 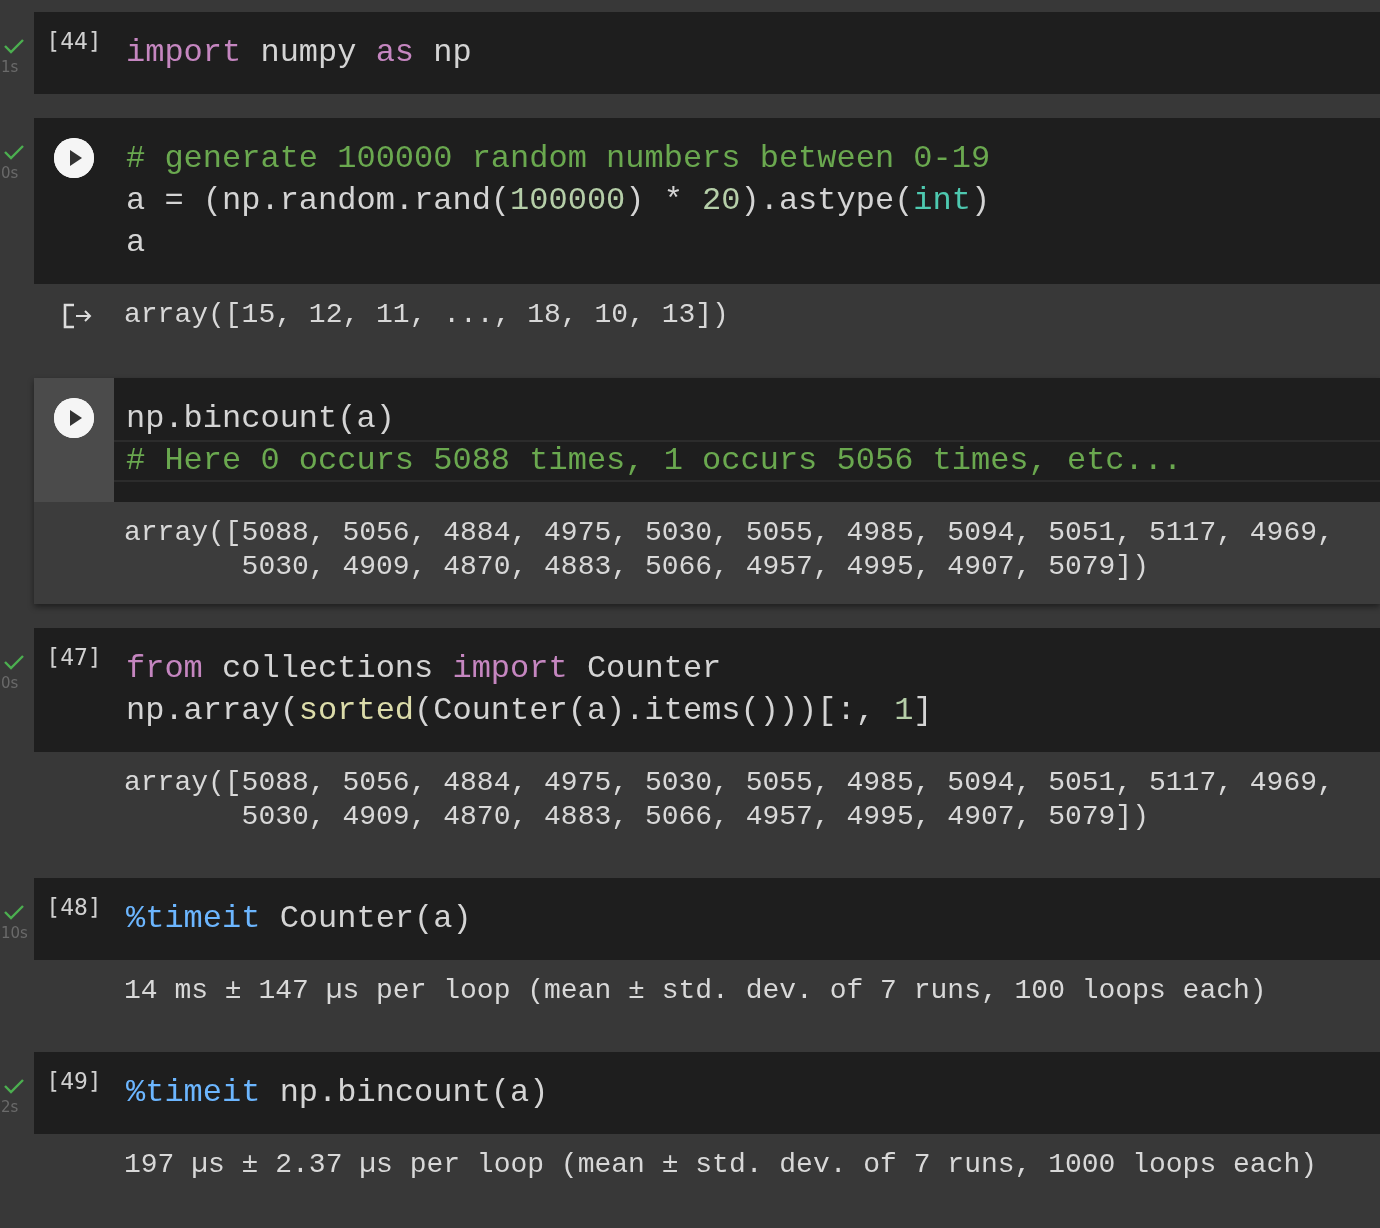 I want to click on code-cell: [48] %timeit Counter(a), so click(x=707, y=919).